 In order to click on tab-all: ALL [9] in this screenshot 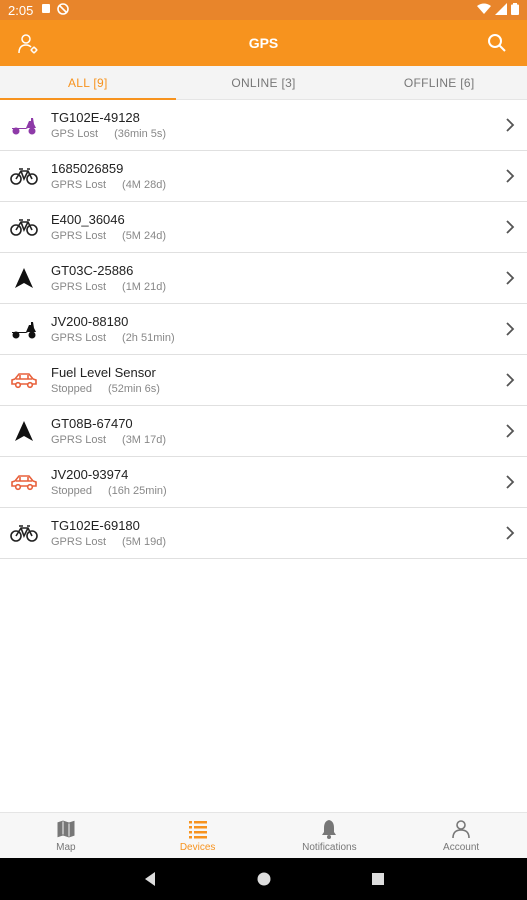, I will do `click(88, 83)`.